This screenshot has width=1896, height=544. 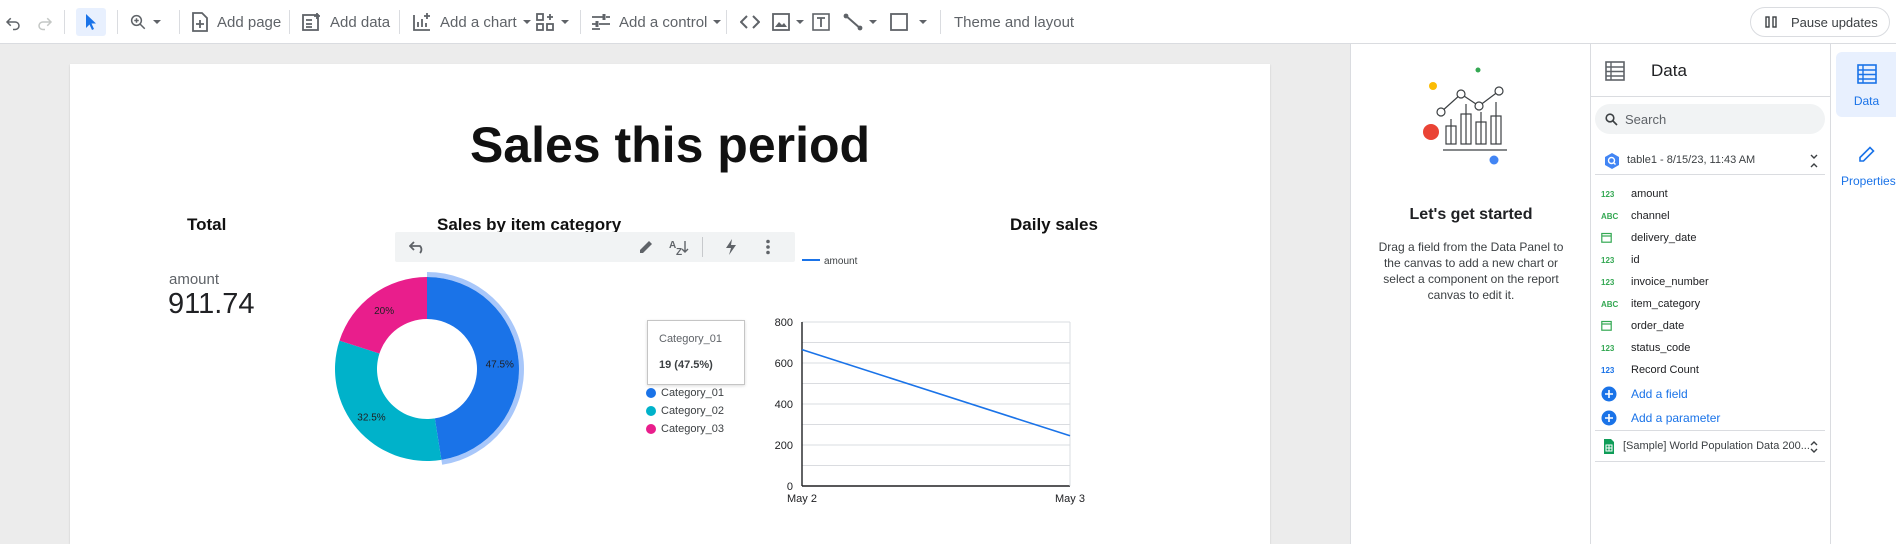 What do you see at coordinates (1834, 22) in the screenshot?
I see `pause-updates-label: Pause updates` at bounding box center [1834, 22].